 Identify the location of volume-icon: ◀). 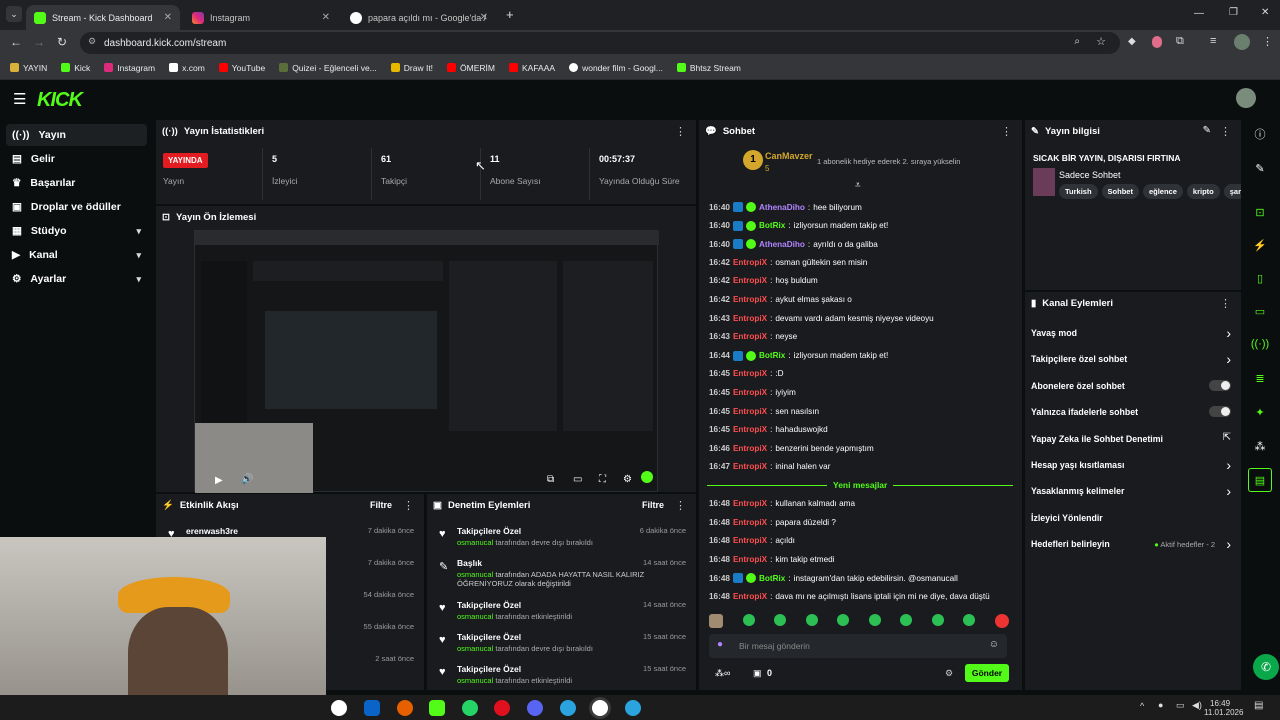
(1197, 705).